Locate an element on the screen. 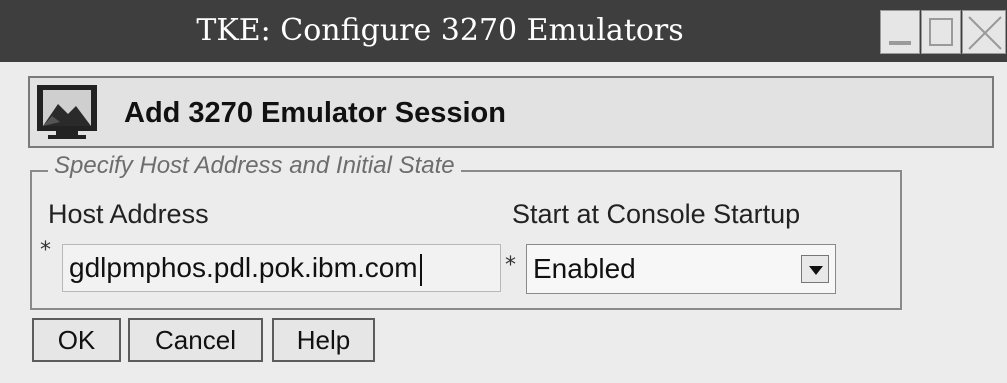 The image size is (1007, 383). maximize-icon is located at coordinates (941, 32).